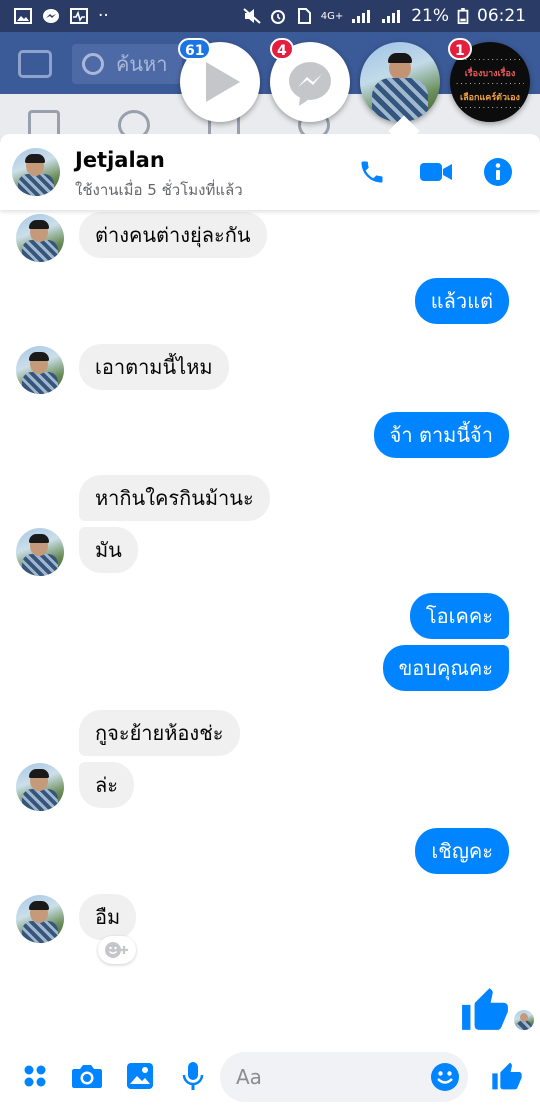  Describe the element at coordinates (108, 550) in the screenshot. I see `incoming-message: มัน` at that location.